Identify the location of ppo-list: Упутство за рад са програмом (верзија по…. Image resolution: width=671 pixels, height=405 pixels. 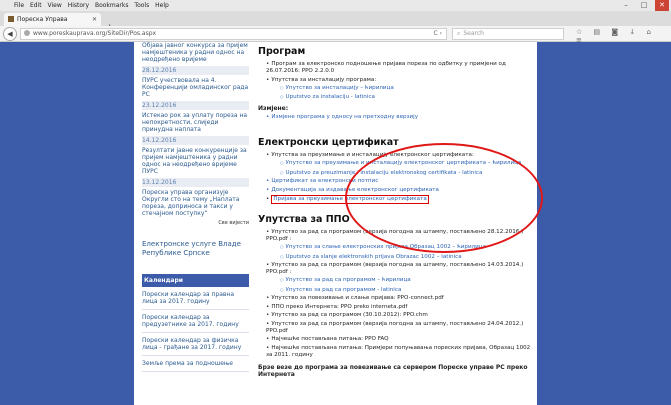
(395, 294).